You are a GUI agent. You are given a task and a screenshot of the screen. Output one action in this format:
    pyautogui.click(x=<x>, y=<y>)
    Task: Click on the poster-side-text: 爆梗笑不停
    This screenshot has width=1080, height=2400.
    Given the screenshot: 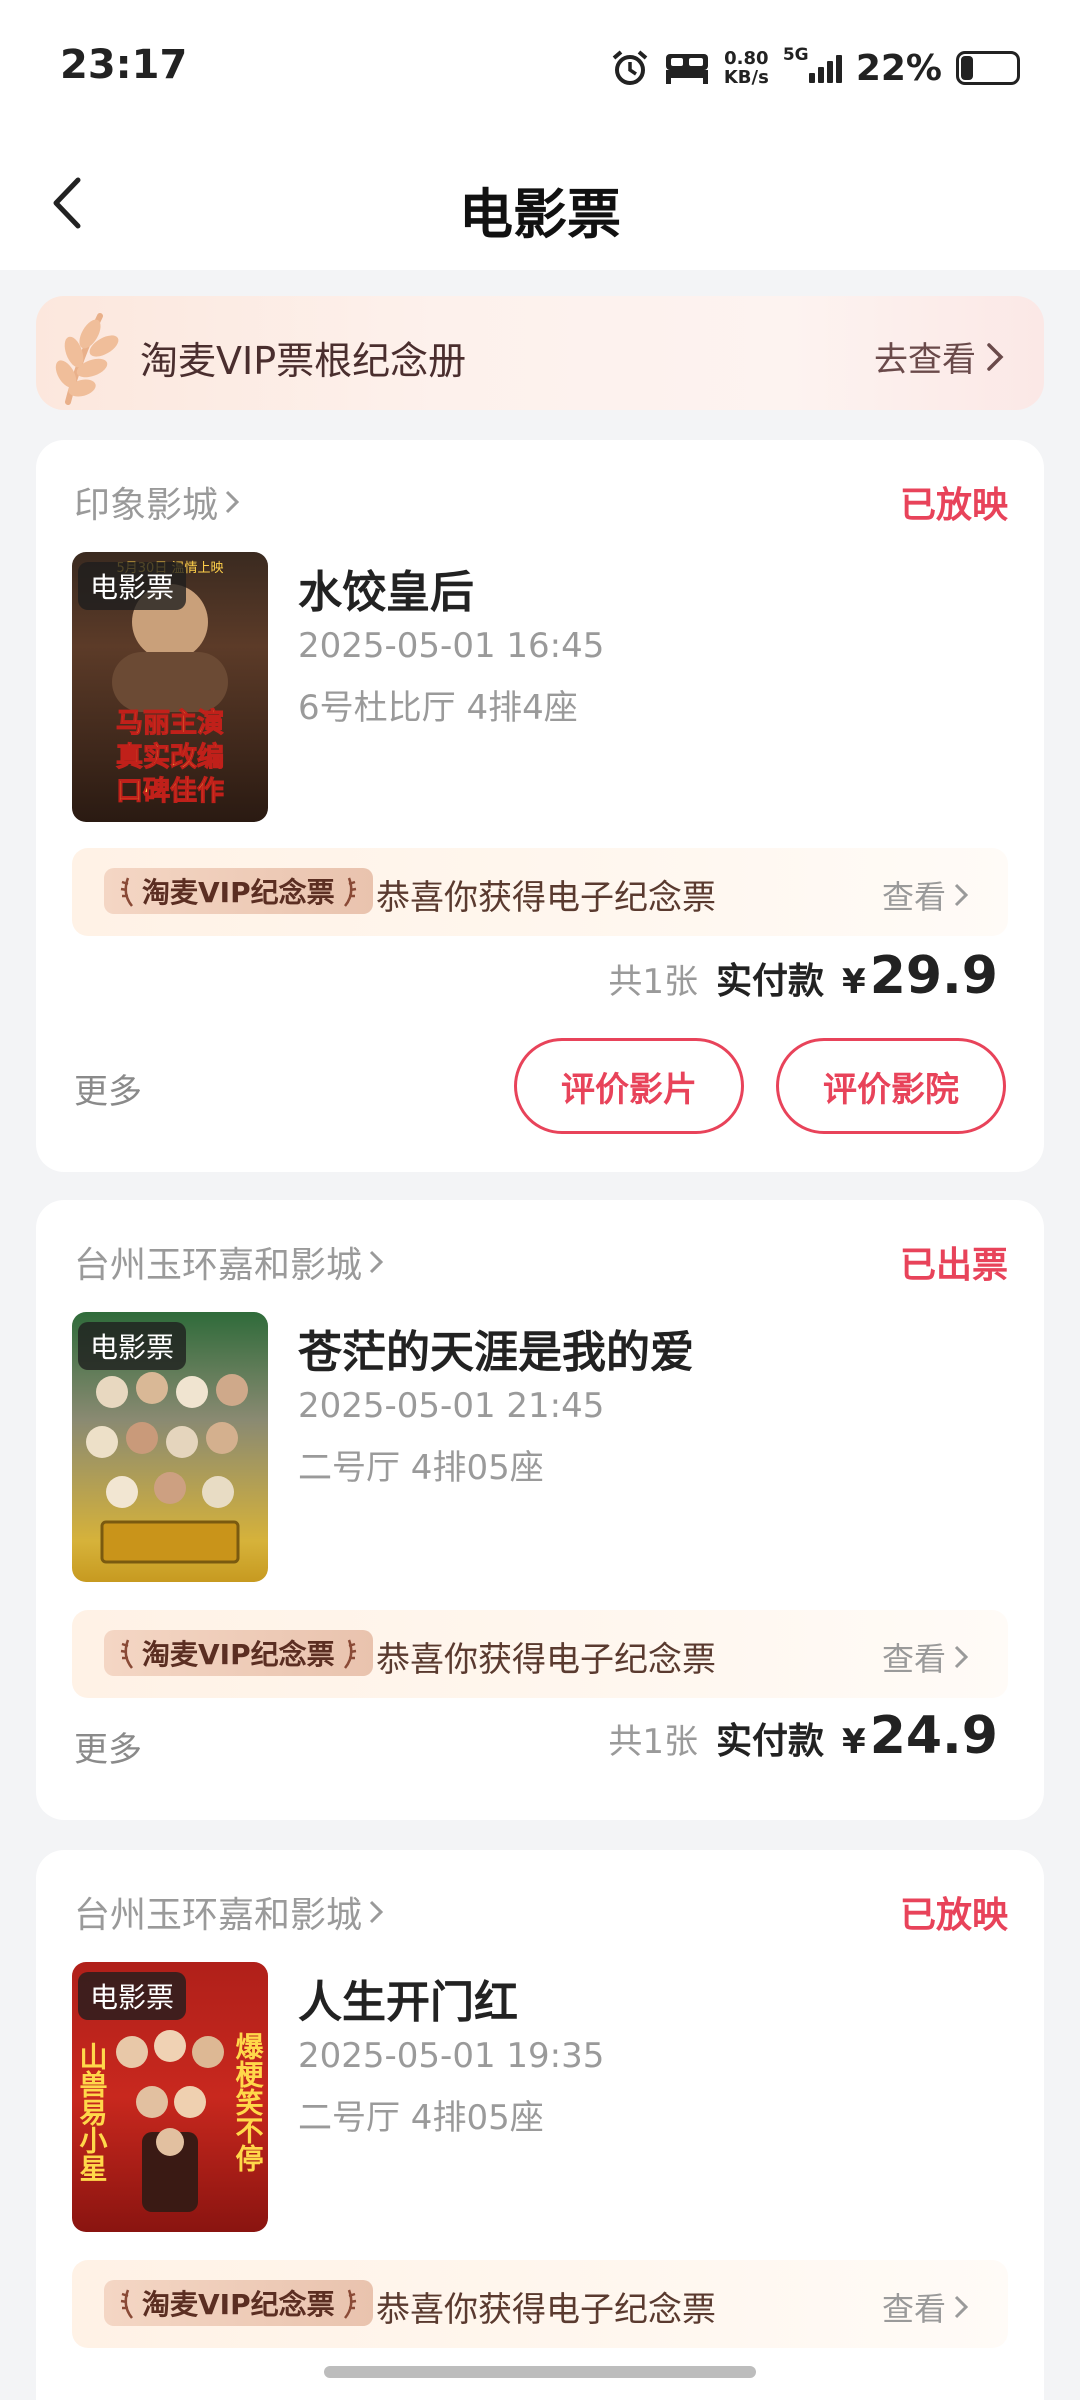 What is the action you would take?
    pyautogui.click(x=248, y=2102)
    